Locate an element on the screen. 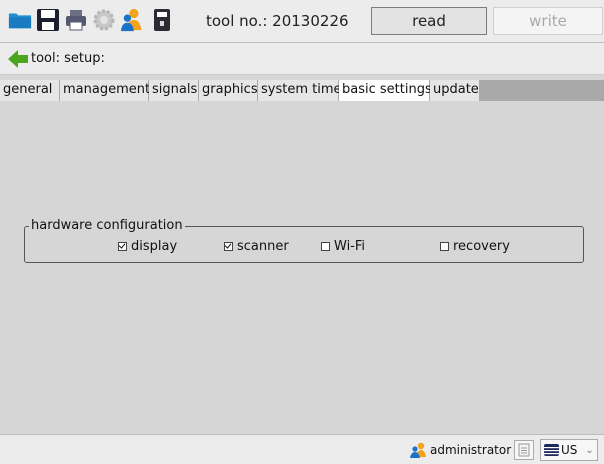  us-flag-icon is located at coordinates (551, 450).